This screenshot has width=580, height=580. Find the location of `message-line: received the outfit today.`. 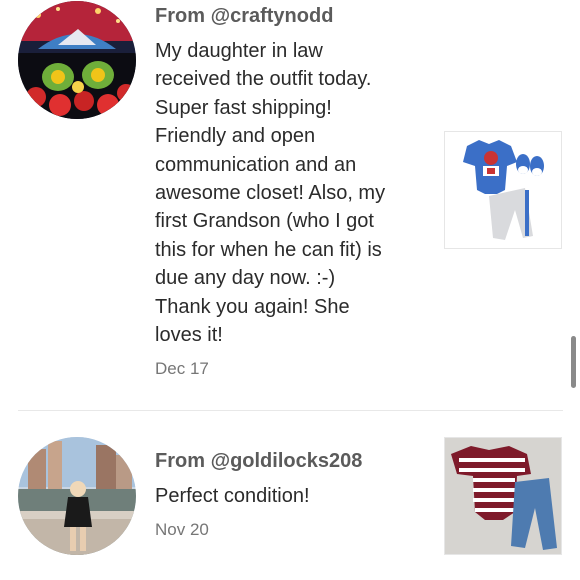

message-line: received the outfit today. is located at coordinates (263, 79).